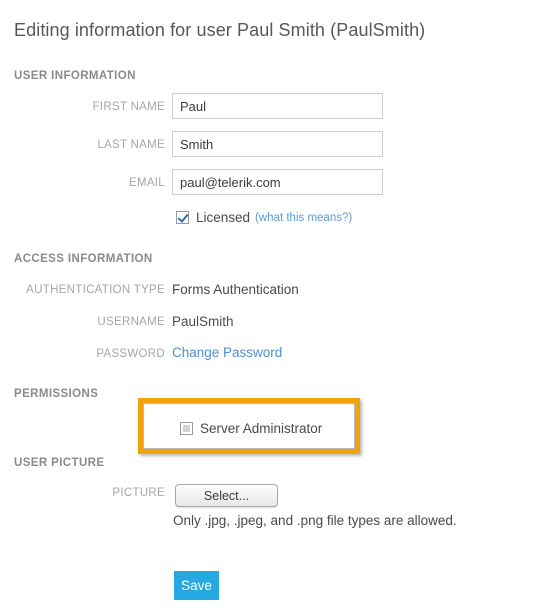 Image resolution: width=538 pixels, height=610 pixels. What do you see at coordinates (261, 428) in the screenshot?
I see `server-administrator-label: Server Administrator` at bounding box center [261, 428].